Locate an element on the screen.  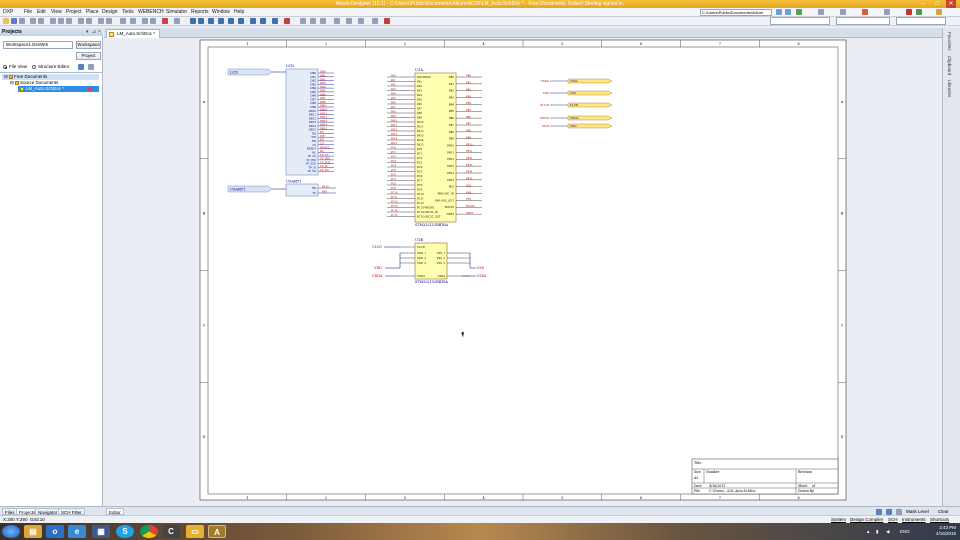
document-path-field: C:\Users\Public\Documents\Altium is located at coordinates (736, 12).